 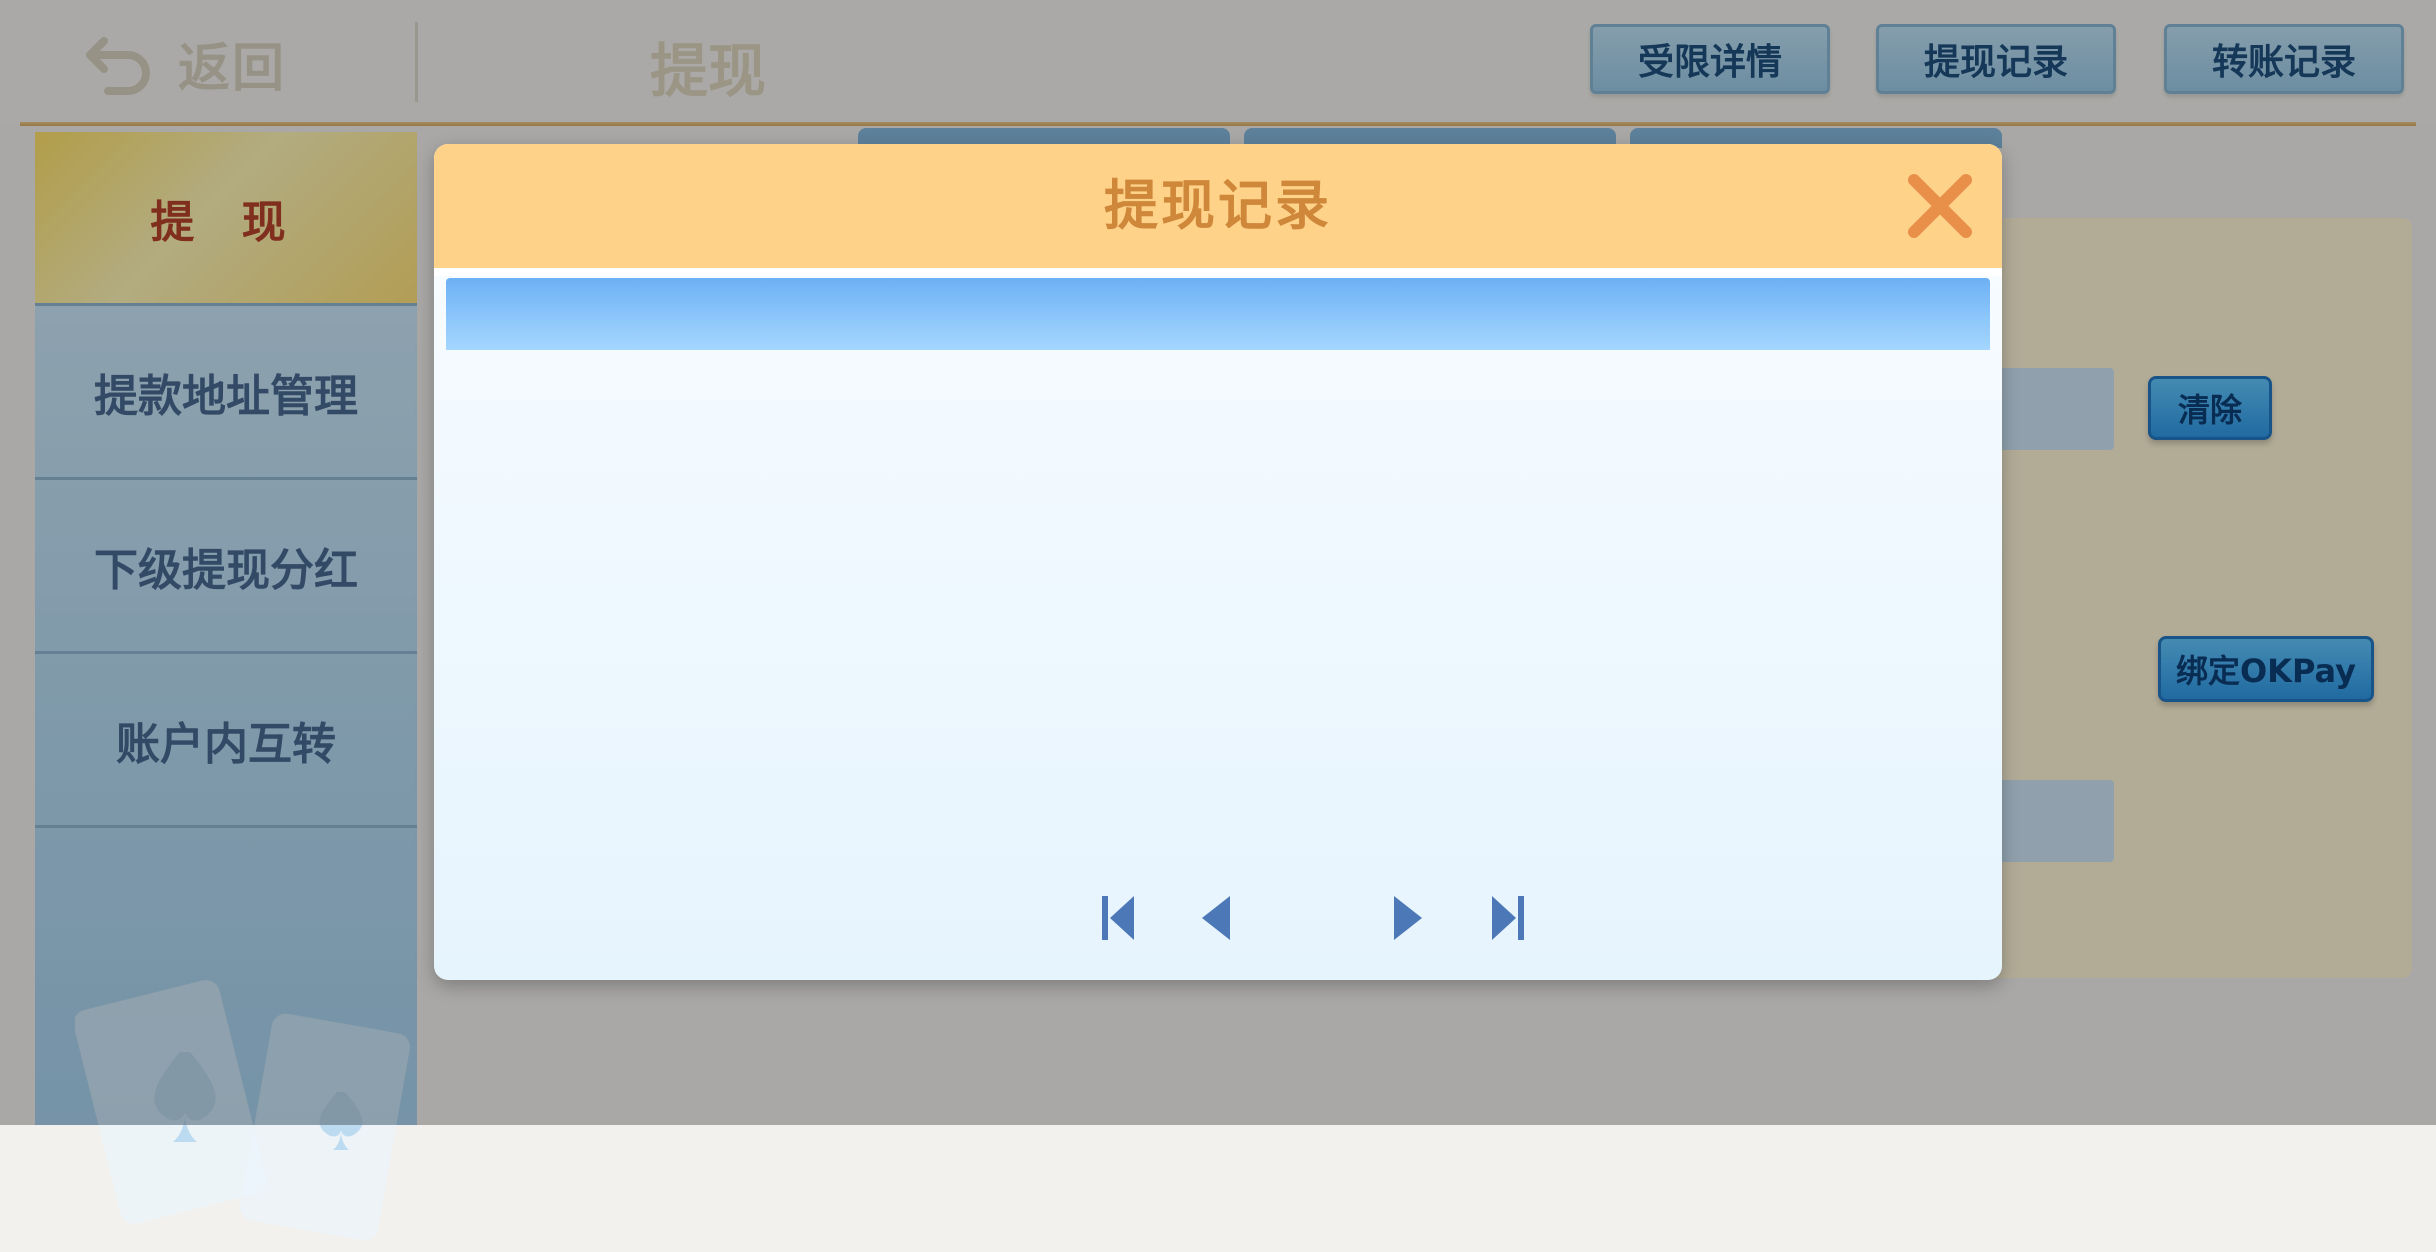 What do you see at coordinates (1508, 918) in the screenshot?
I see `last-page-icon` at bounding box center [1508, 918].